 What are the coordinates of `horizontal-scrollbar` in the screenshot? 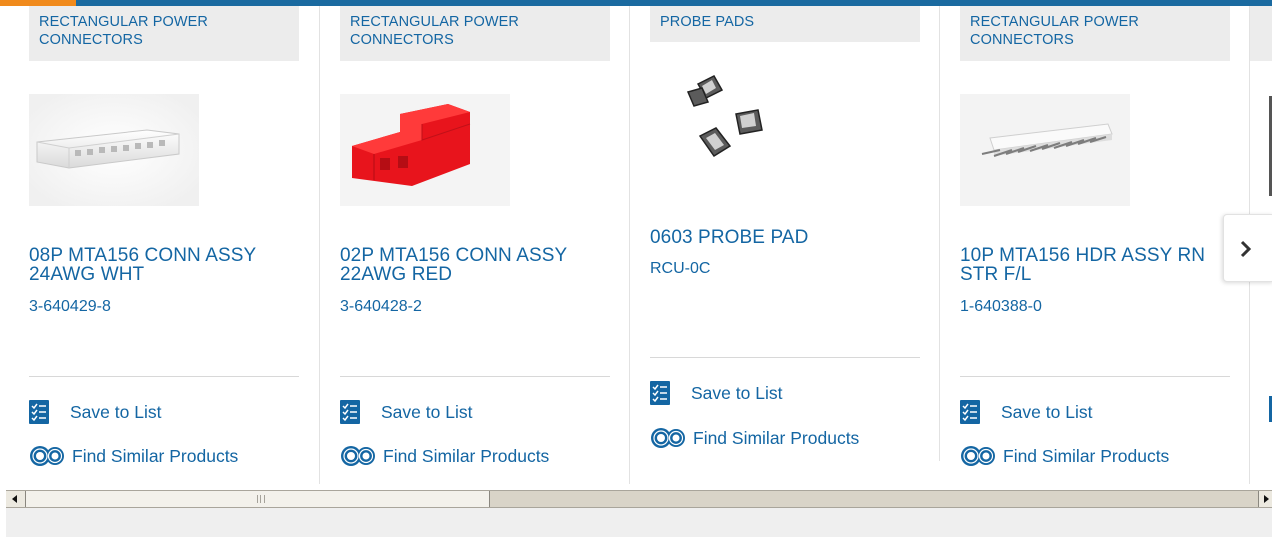 It's located at (639, 499).